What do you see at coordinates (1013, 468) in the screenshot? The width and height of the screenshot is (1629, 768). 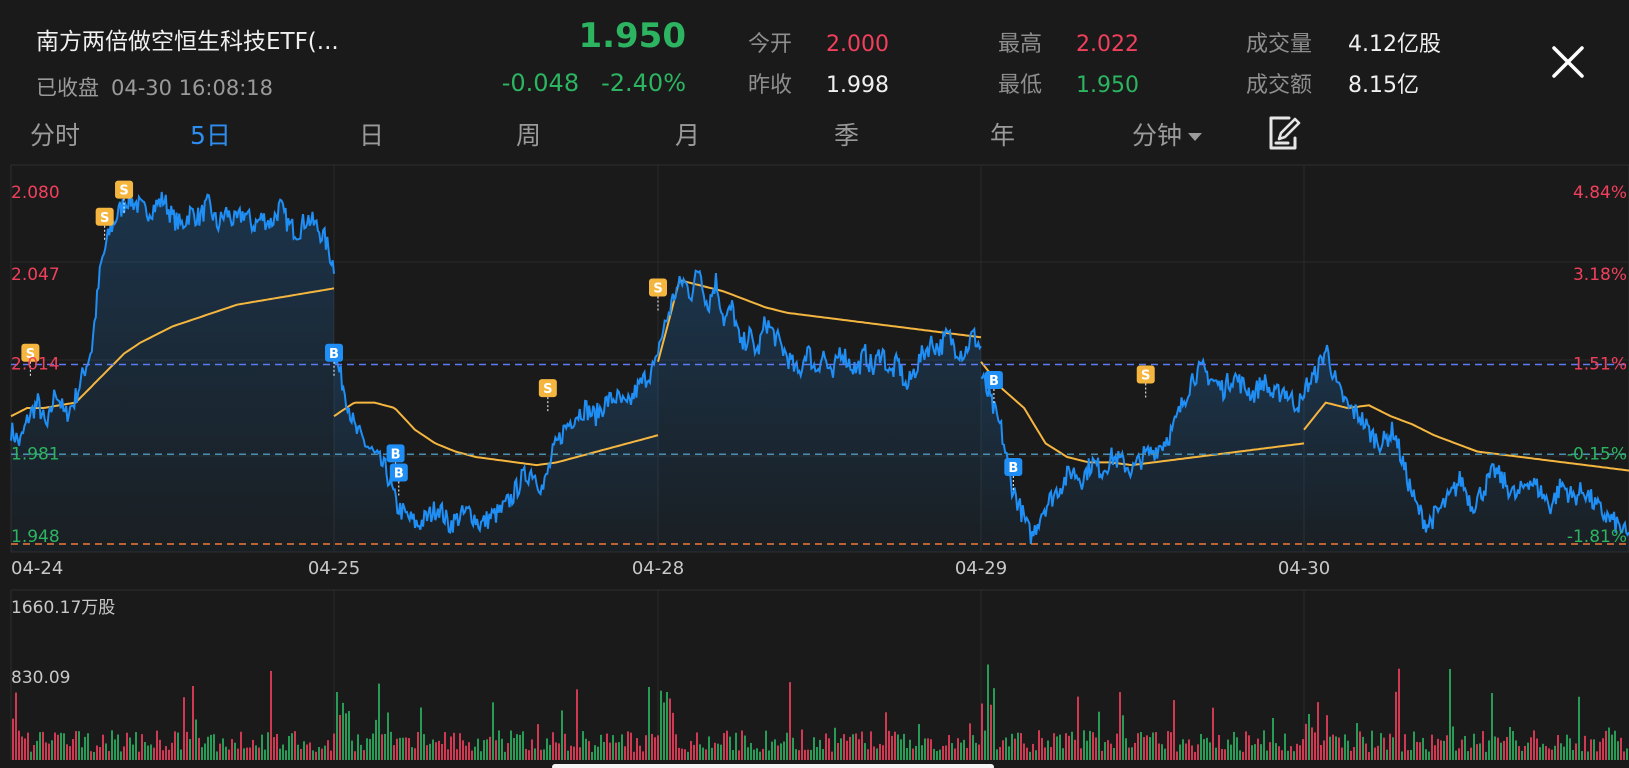 I see `marker-label: B` at bounding box center [1013, 468].